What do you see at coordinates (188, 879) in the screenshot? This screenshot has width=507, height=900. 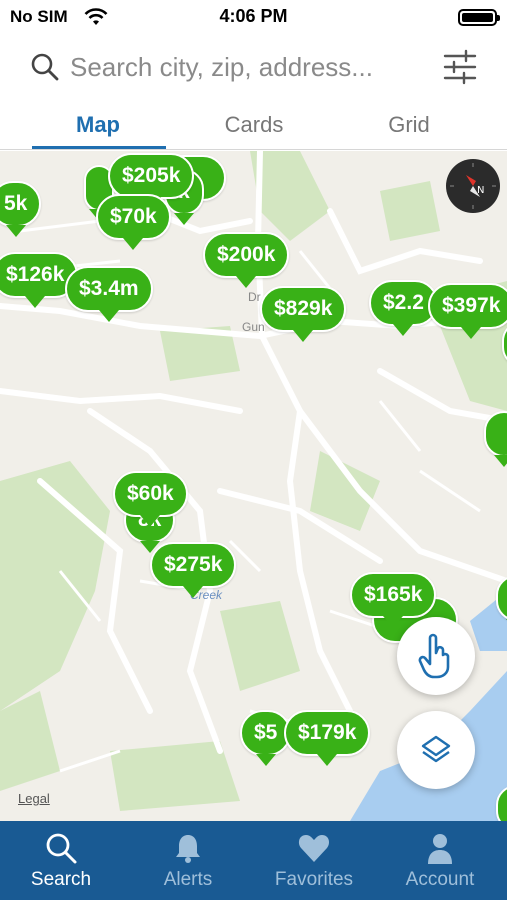 I see `nav-alerts-label: Alerts` at bounding box center [188, 879].